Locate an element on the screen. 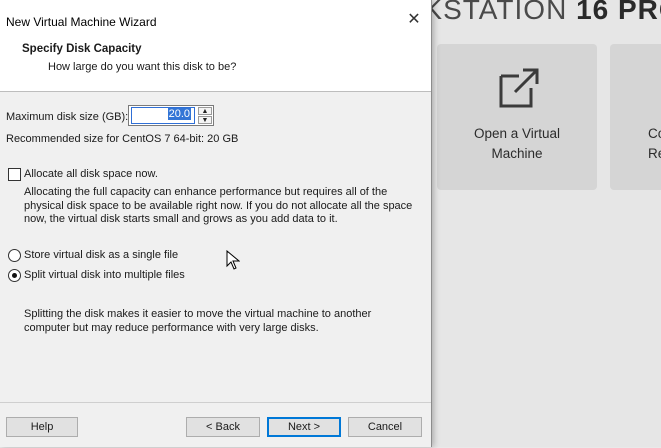 The width and height of the screenshot is (661, 448). dialog-titlebar: New Virtual Machine Wizard ✕ is located at coordinates (215, 16).